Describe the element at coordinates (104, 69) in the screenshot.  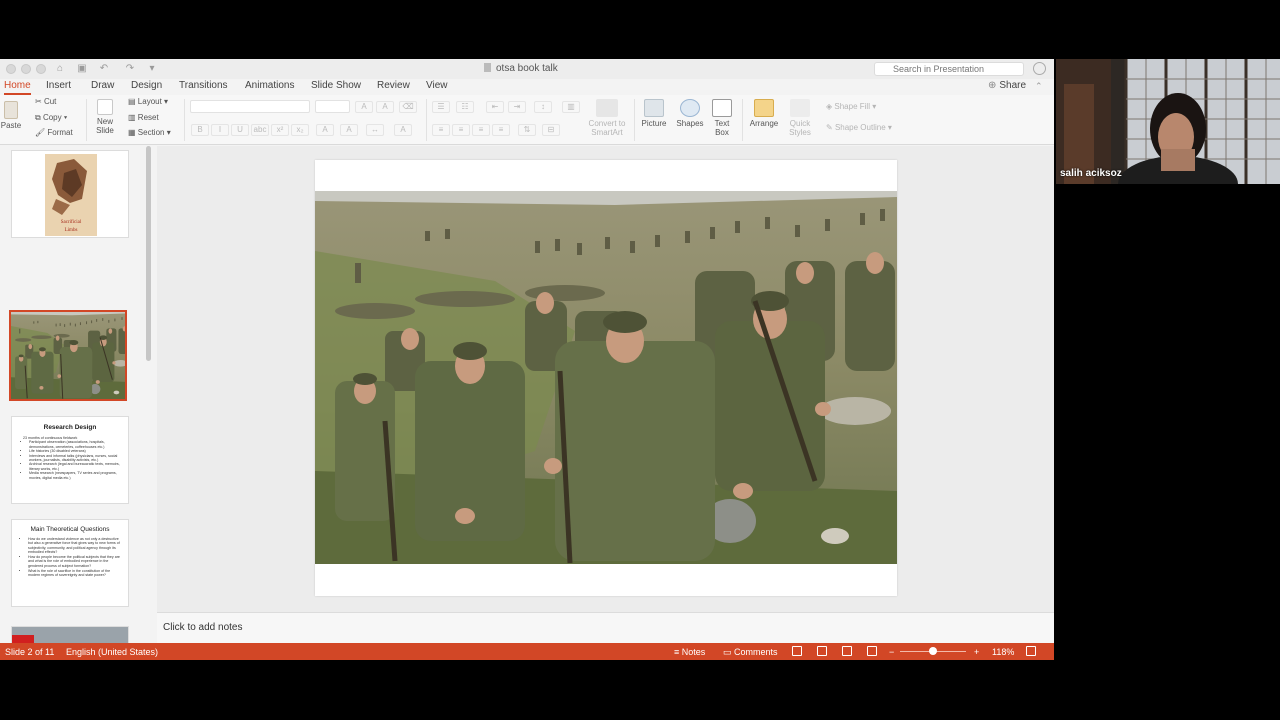
I see `undo-icon: ↶` at that location.